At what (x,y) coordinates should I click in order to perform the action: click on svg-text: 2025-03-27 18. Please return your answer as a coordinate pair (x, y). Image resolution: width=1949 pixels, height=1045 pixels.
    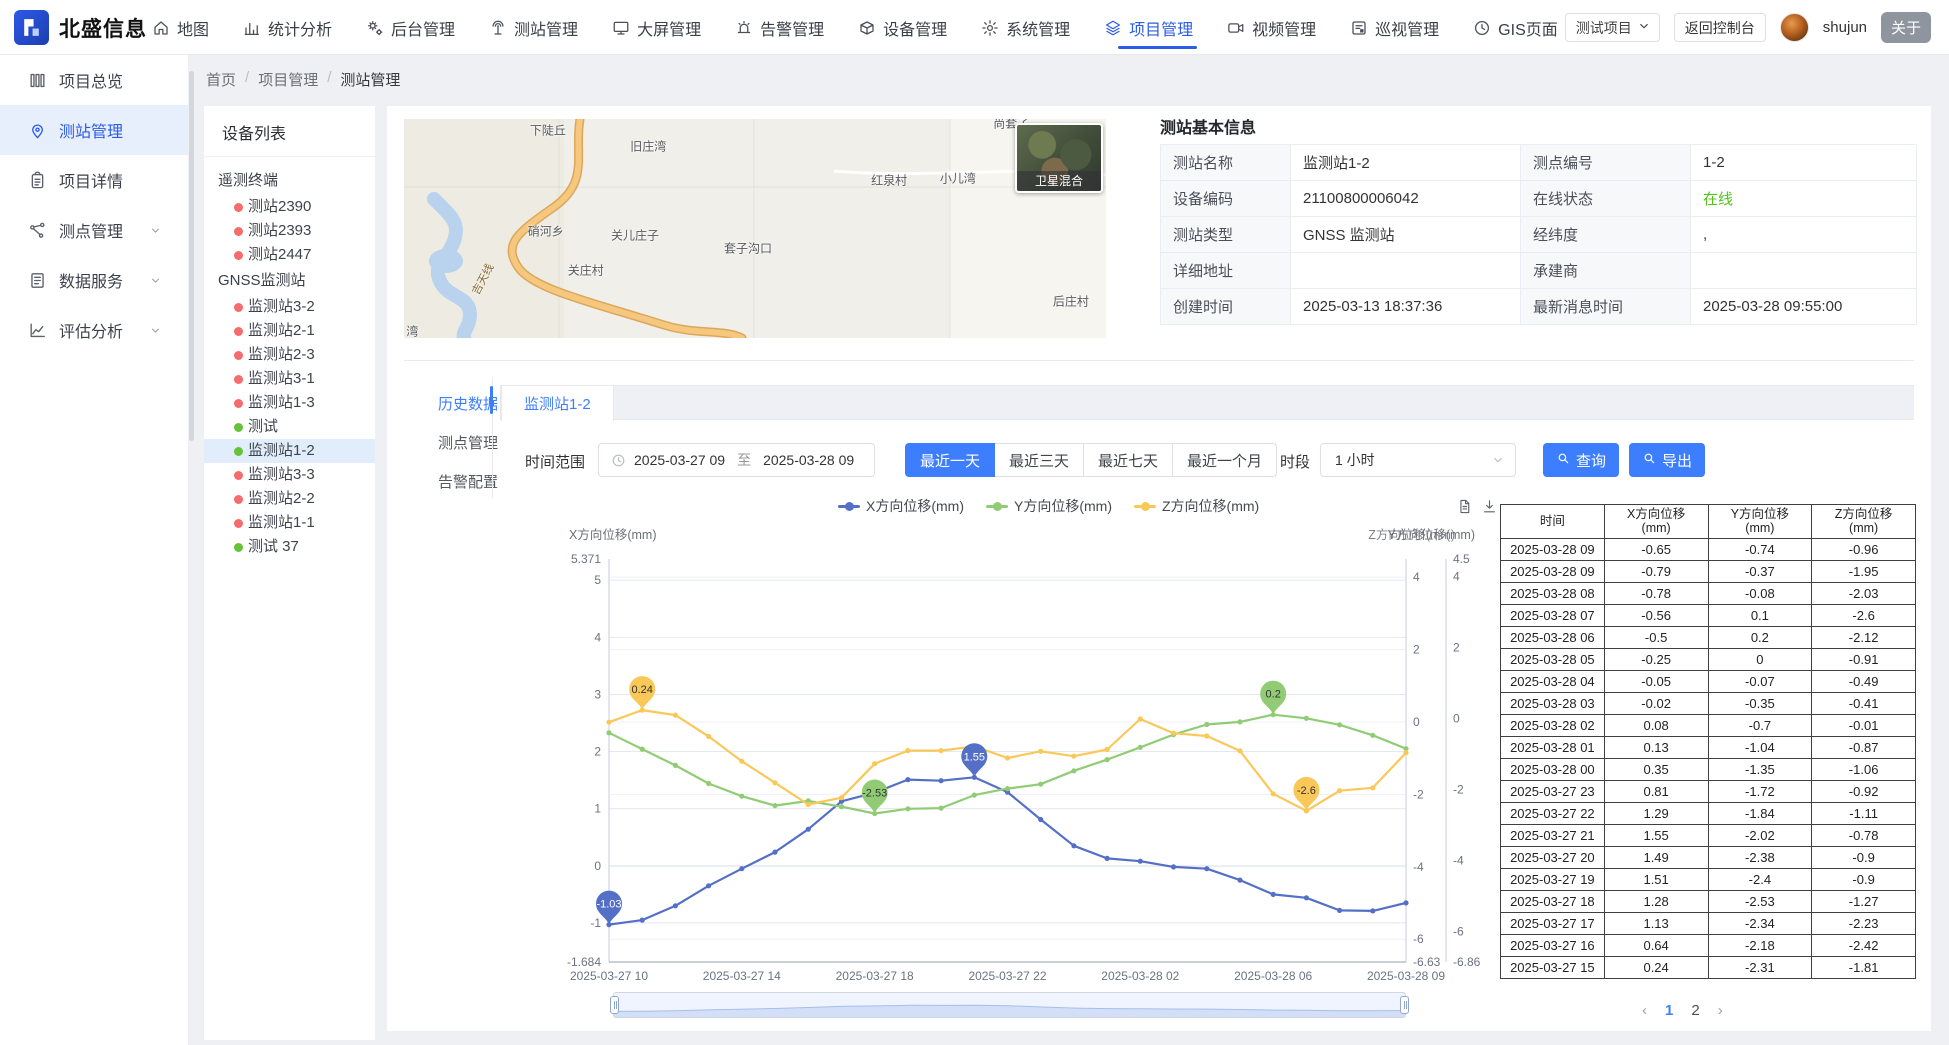
    Looking at the image, I should click on (875, 976).